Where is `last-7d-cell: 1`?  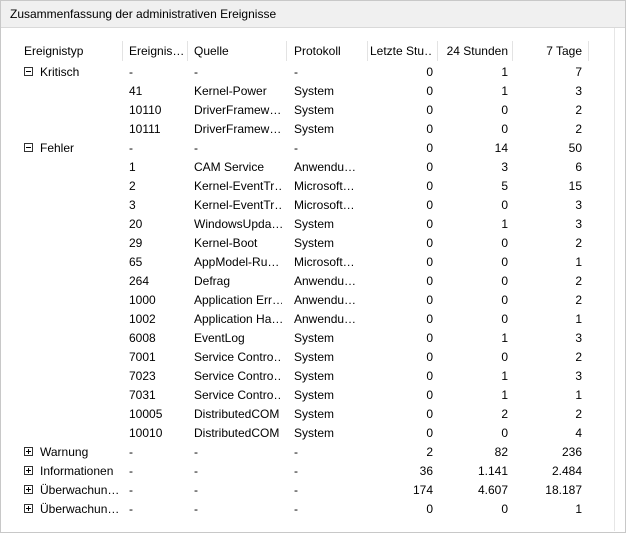
last-7d-cell: 1 is located at coordinates (578, 319).